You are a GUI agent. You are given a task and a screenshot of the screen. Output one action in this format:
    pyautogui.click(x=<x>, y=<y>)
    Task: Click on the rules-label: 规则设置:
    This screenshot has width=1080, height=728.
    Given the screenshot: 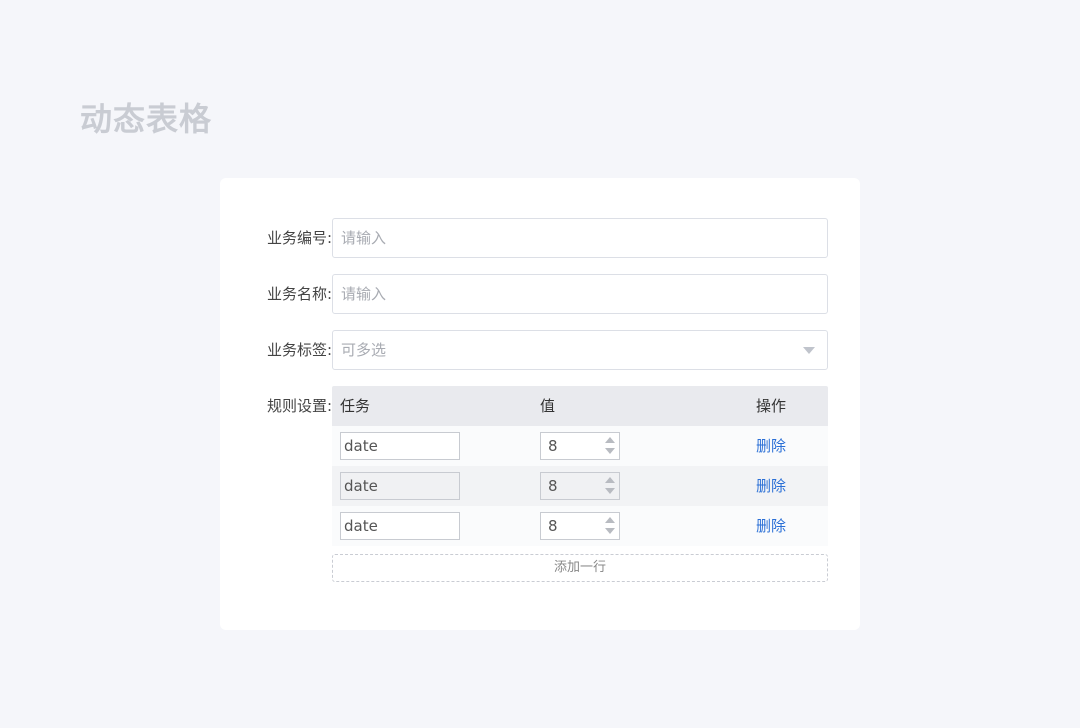 What is the action you would take?
    pyautogui.click(x=299, y=406)
    